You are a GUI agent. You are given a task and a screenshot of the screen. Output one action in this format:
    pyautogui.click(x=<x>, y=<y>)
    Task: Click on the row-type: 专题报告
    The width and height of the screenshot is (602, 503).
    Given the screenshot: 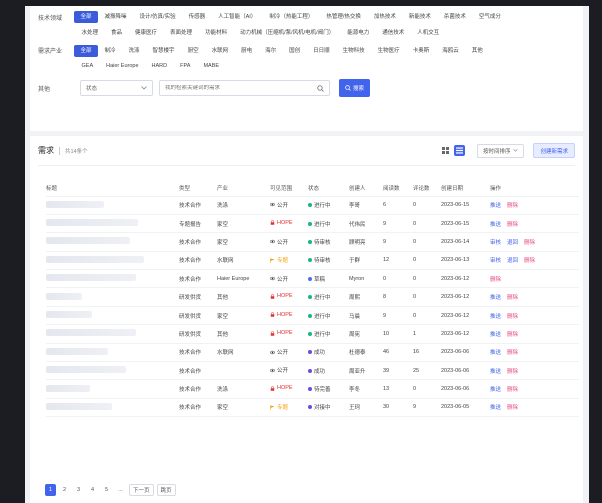 What is the action you would take?
    pyautogui.click(x=198, y=224)
    